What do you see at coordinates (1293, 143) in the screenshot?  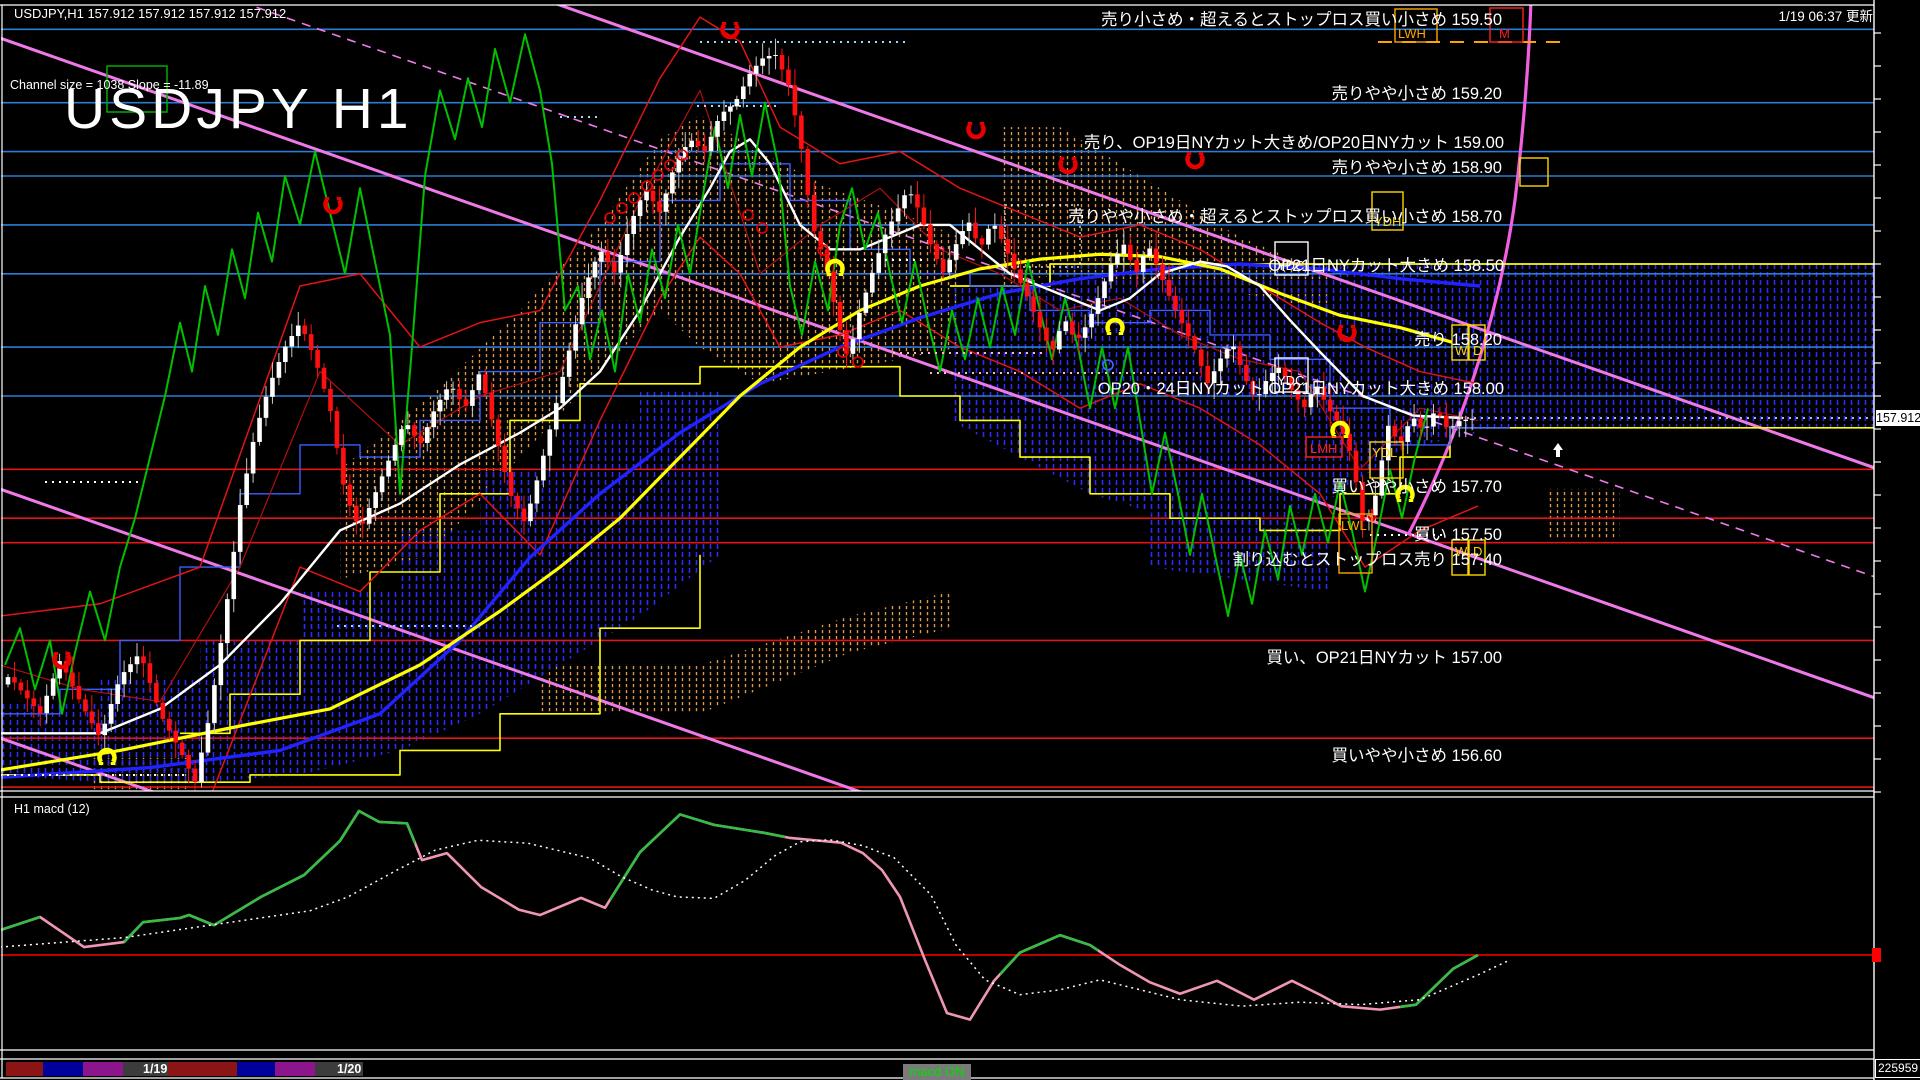 I see `level-annotation: 売り、OP19日NYカット大きめ/OP20日NYカット 159.00` at bounding box center [1293, 143].